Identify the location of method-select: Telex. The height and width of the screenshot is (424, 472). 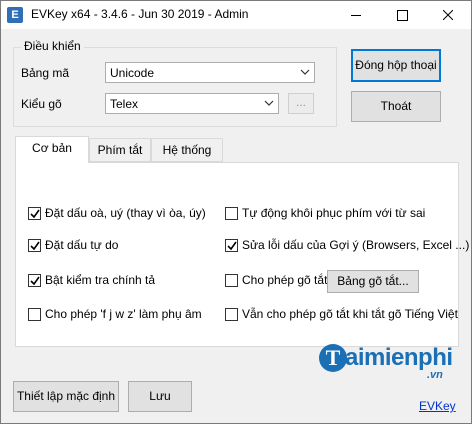
(192, 103).